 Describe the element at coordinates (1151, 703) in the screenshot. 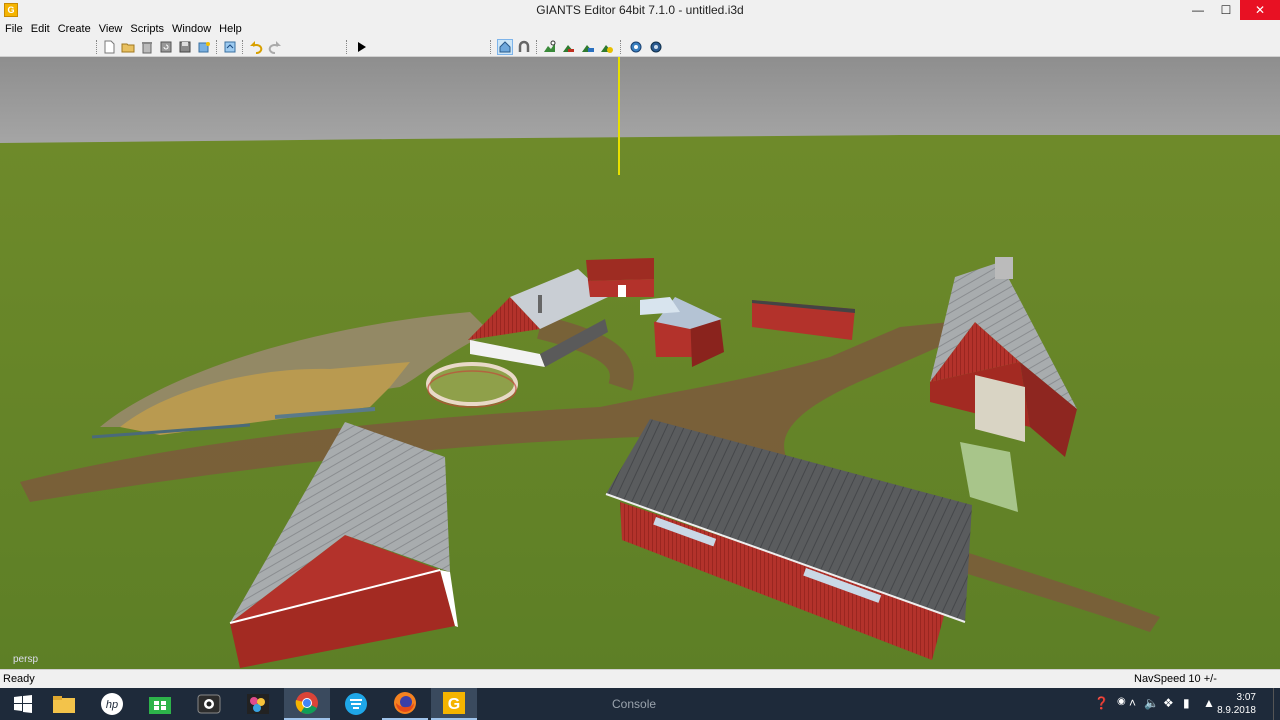

I see `volume-icon: 🔈` at that location.